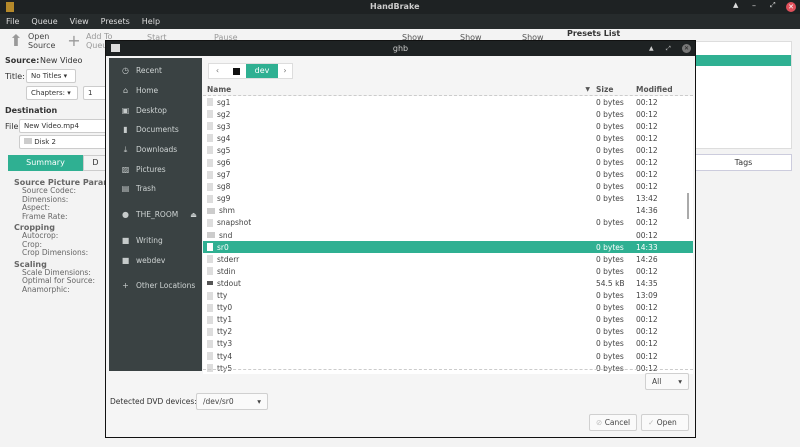 The height and width of the screenshot is (447, 800). What do you see at coordinates (193, 215) in the screenshot?
I see `eject-icon: ⏏` at bounding box center [193, 215].